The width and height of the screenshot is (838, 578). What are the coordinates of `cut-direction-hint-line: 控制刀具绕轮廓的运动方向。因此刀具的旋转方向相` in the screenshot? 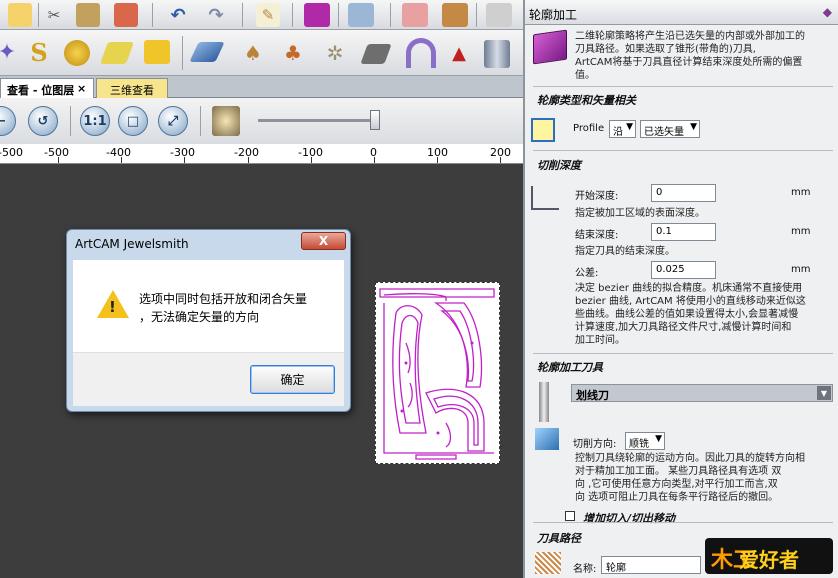 It's located at (690, 458).